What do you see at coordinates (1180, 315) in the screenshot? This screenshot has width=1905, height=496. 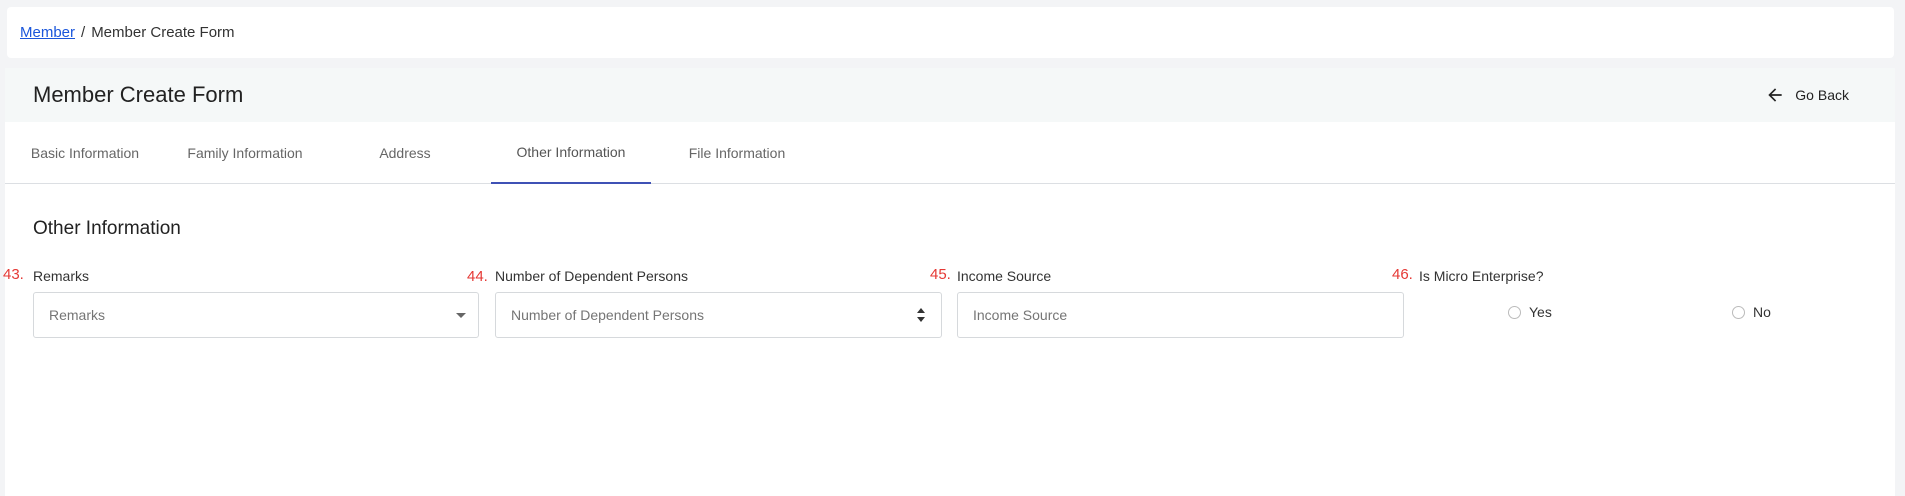 I see `income-source-input: Income Source` at bounding box center [1180, 315].